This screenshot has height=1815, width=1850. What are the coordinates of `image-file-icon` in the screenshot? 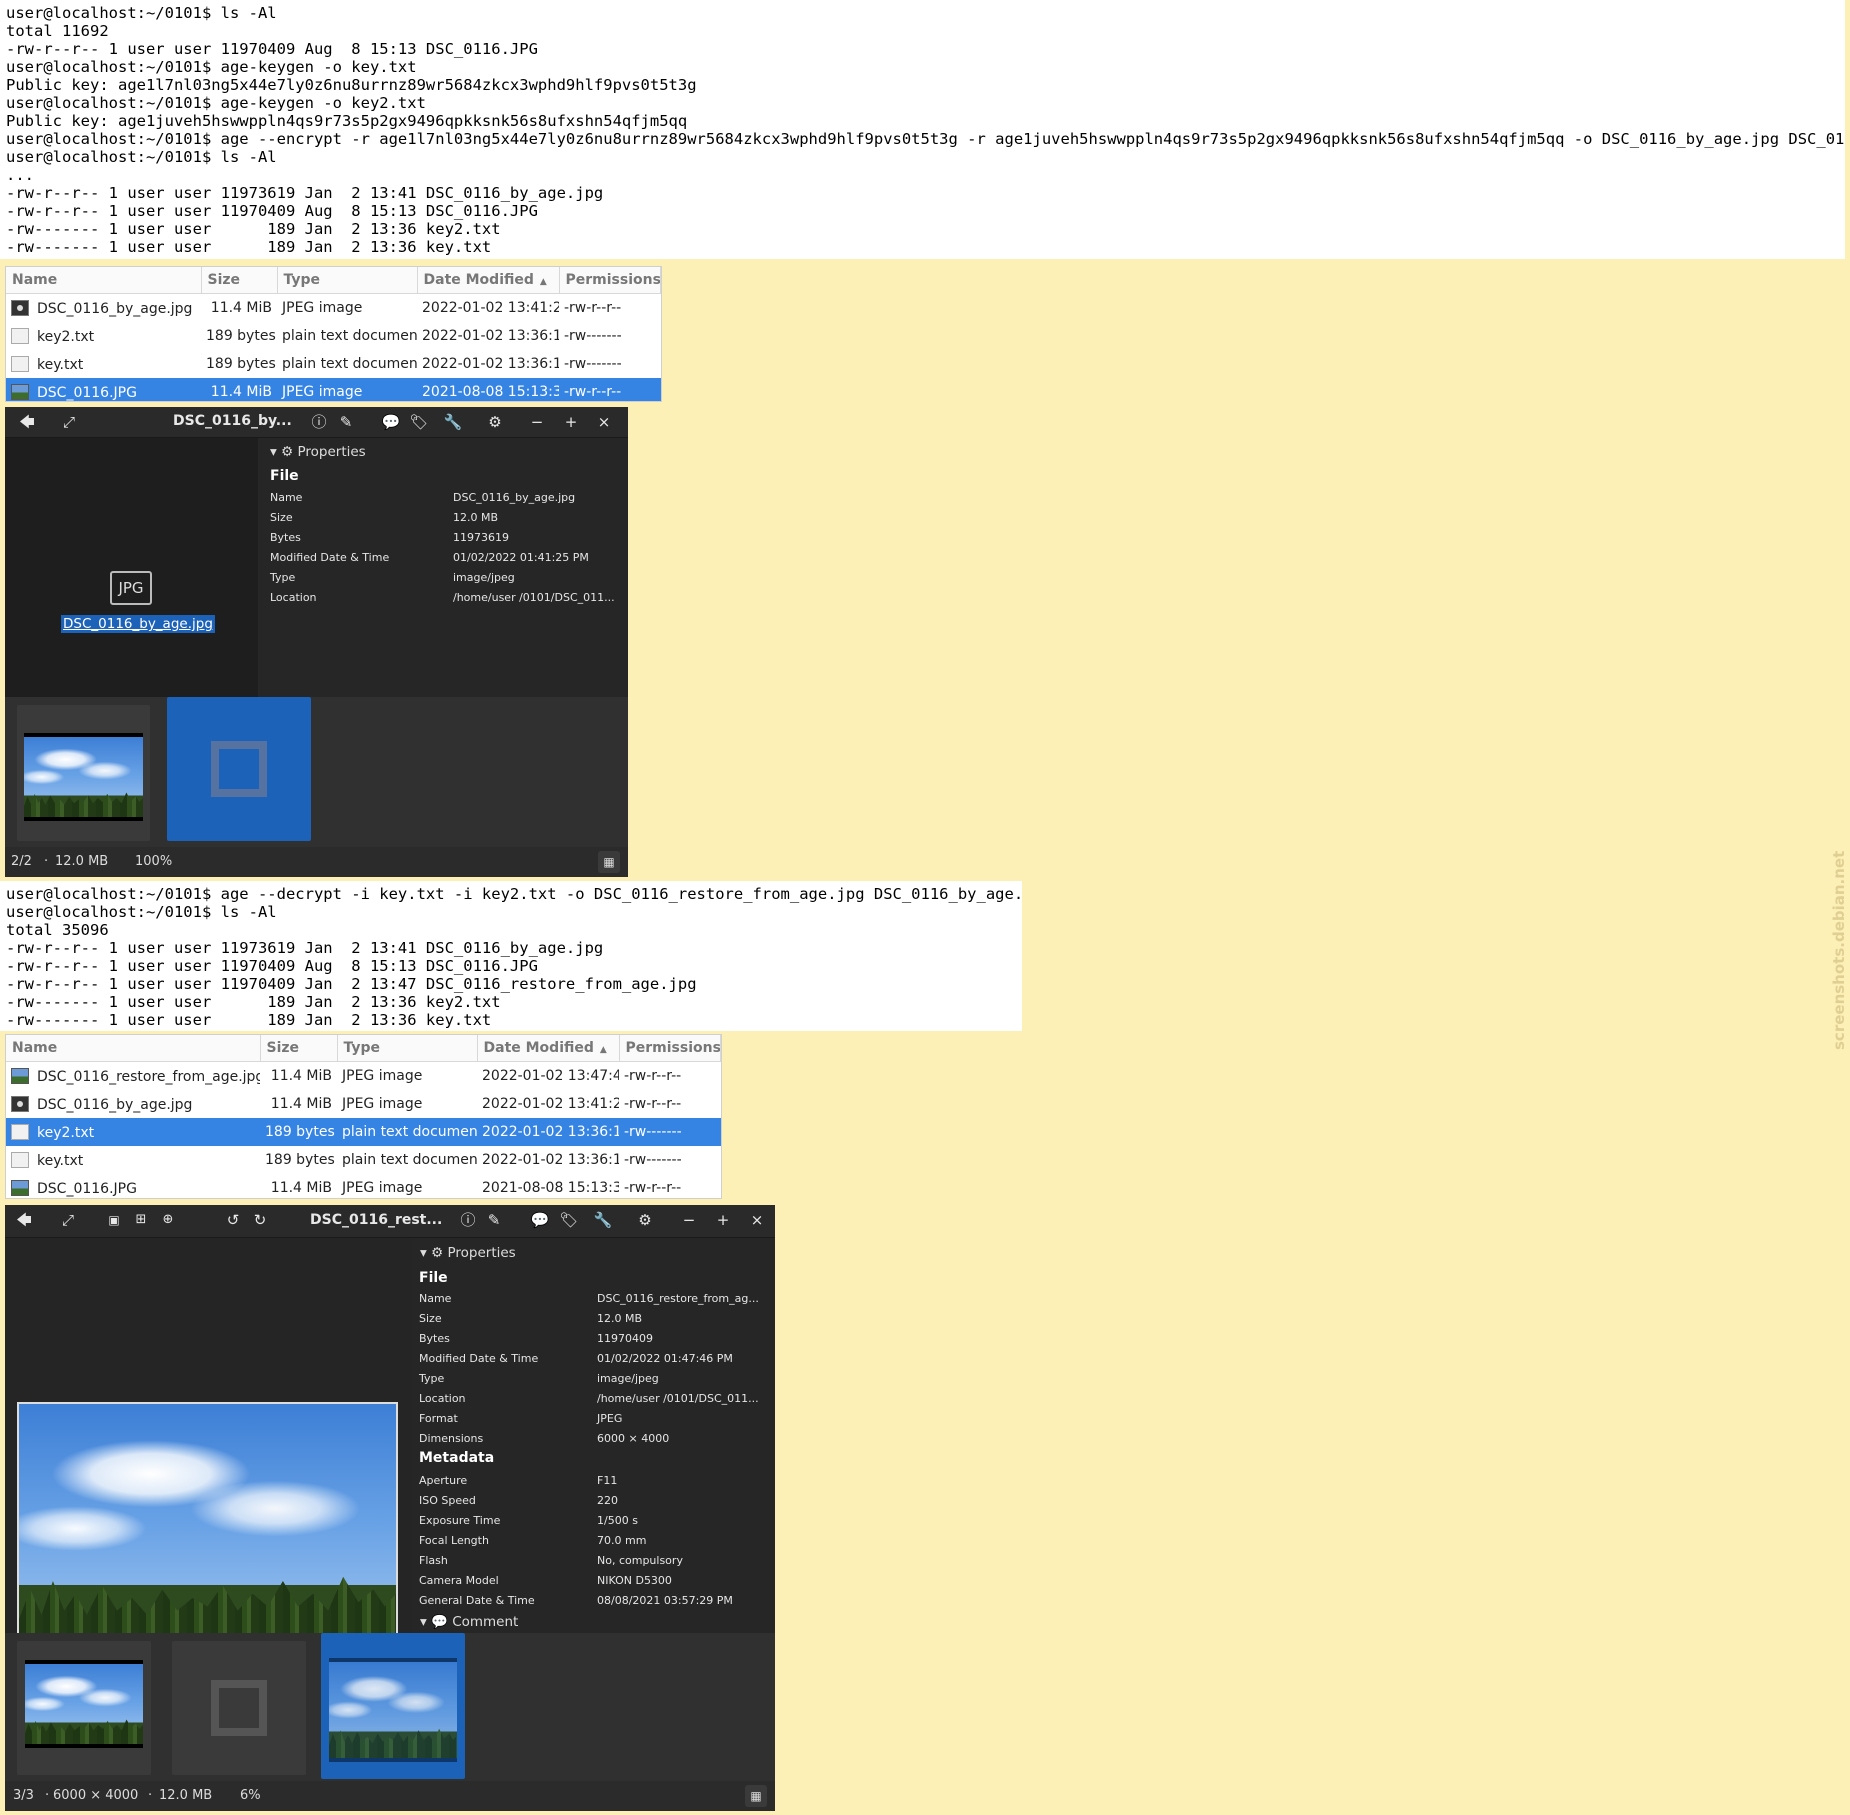 It's located at (20, 1075).